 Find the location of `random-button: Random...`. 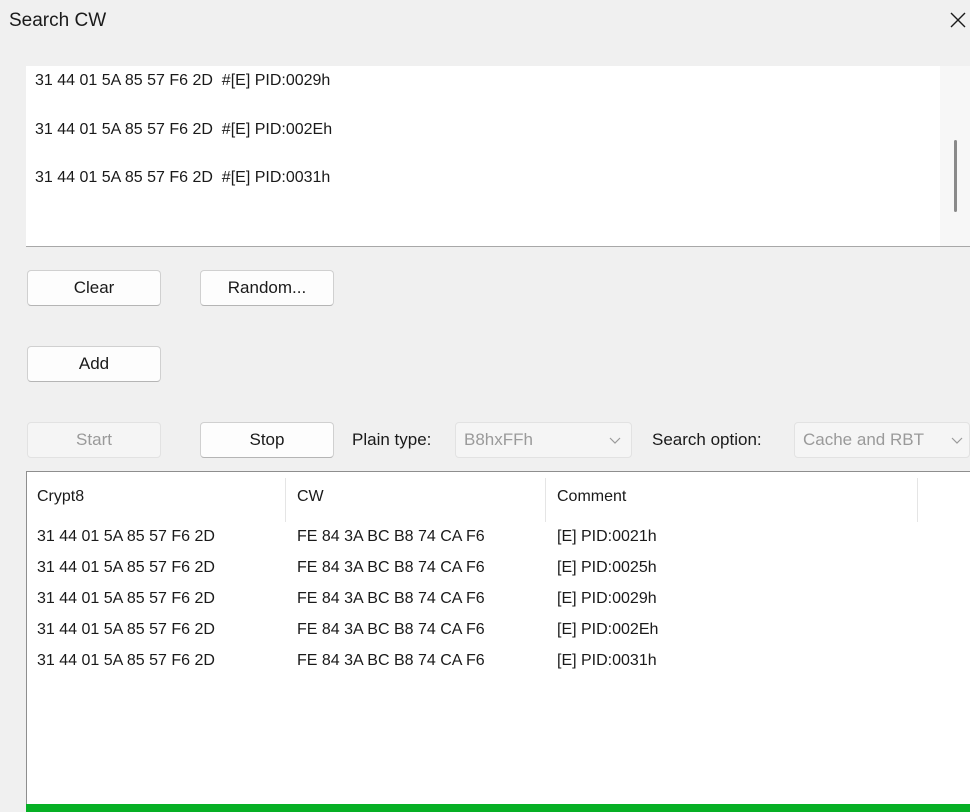

random-button: Random... is located at coordinates (267, 288).